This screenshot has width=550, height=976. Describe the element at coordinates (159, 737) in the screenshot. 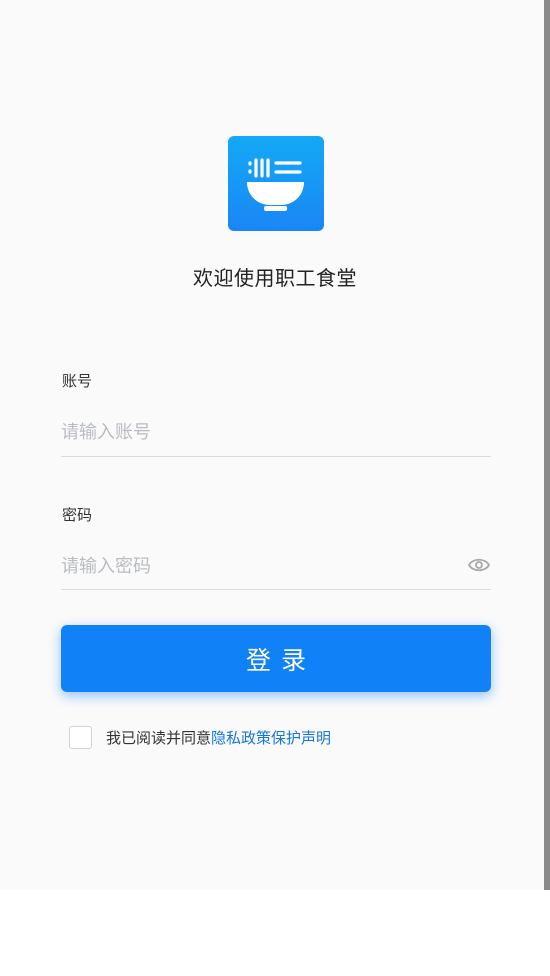

I see `agreement-text: 我已阅读并同意` at that location.